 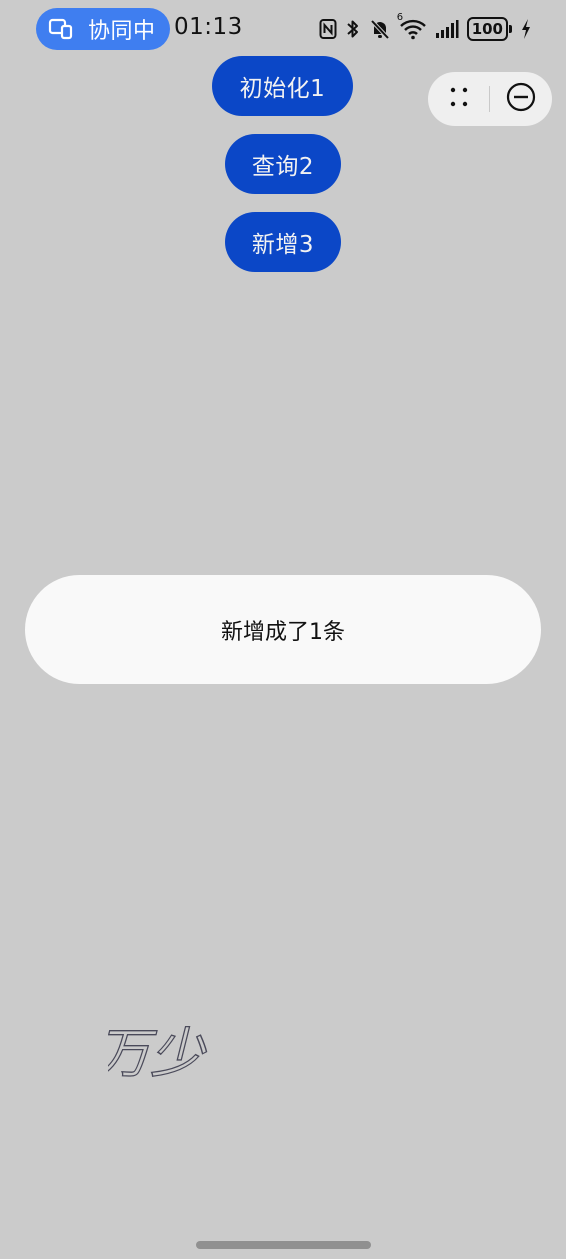 I want to click on battery-level: 100, so click(x=487, y=29).